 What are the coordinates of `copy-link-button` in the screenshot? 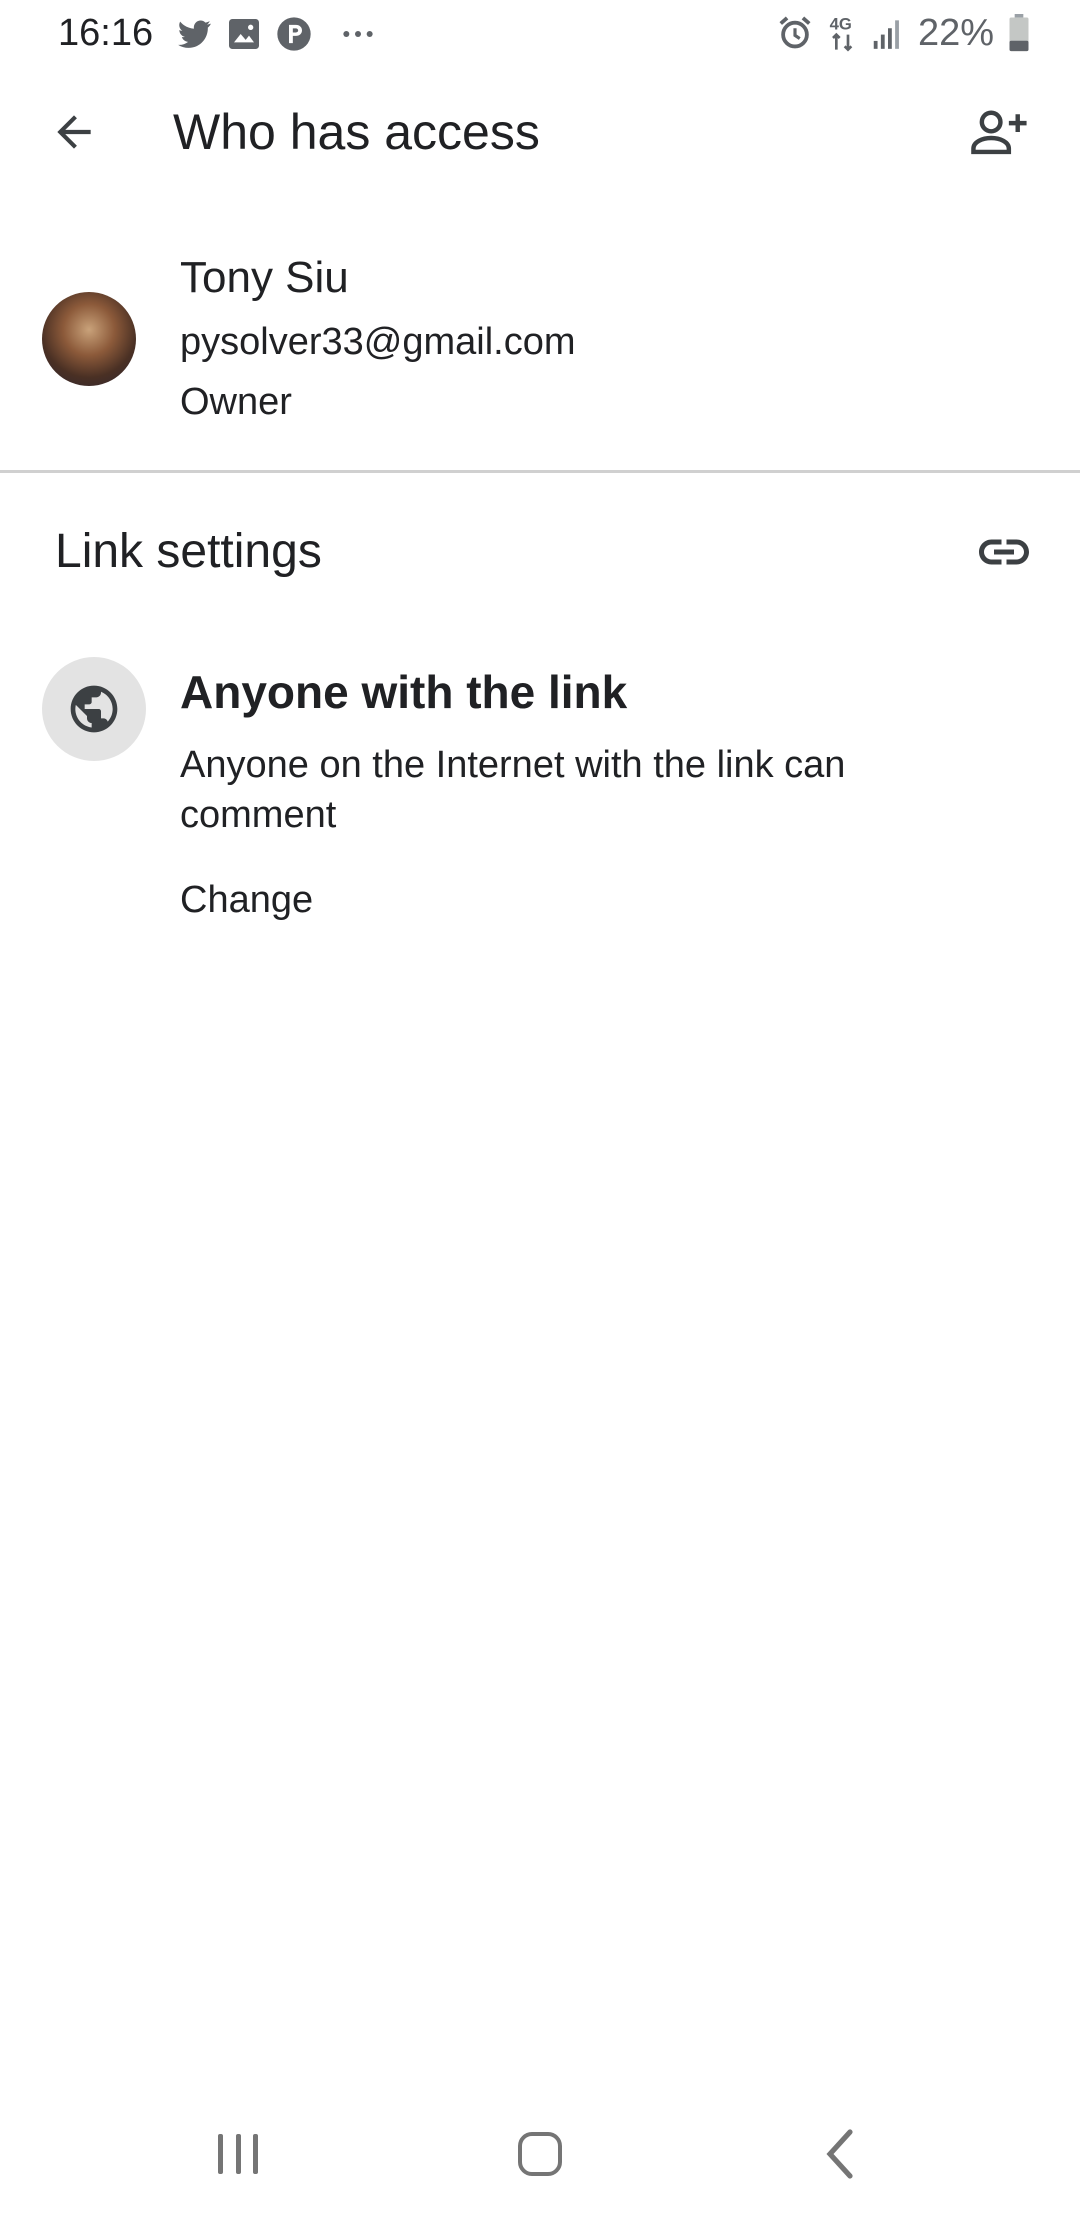 It's located at (1004, 552).